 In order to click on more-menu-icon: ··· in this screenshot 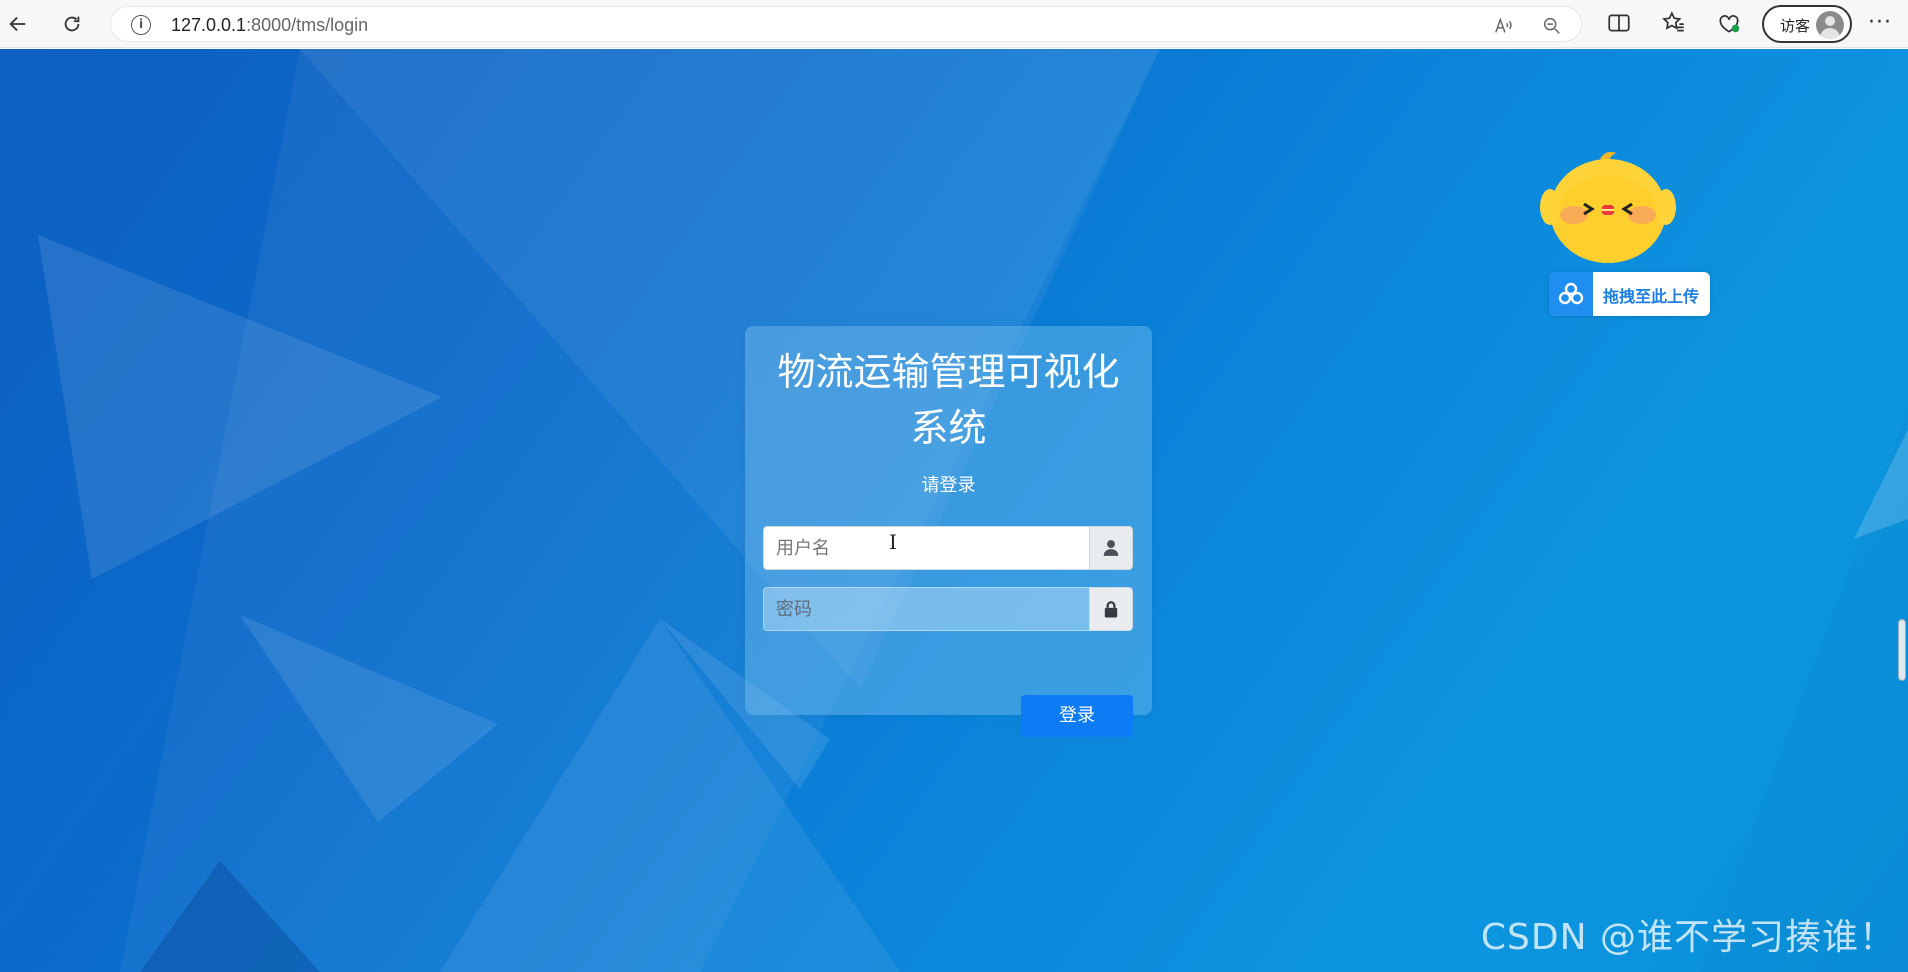, I will do `click(1880, 22)`.